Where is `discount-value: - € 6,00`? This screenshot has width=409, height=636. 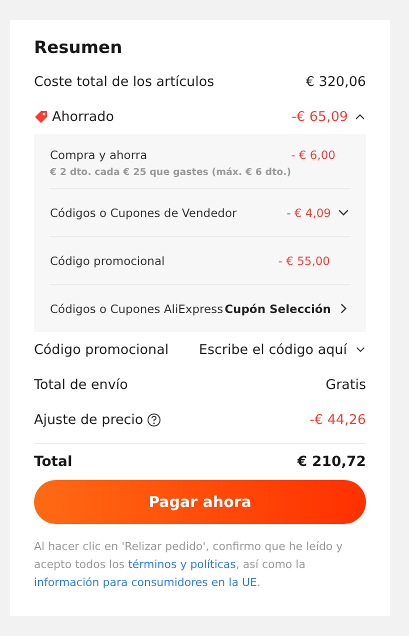 discount-value: - € 6,00 is located at coordinates (313, 155).